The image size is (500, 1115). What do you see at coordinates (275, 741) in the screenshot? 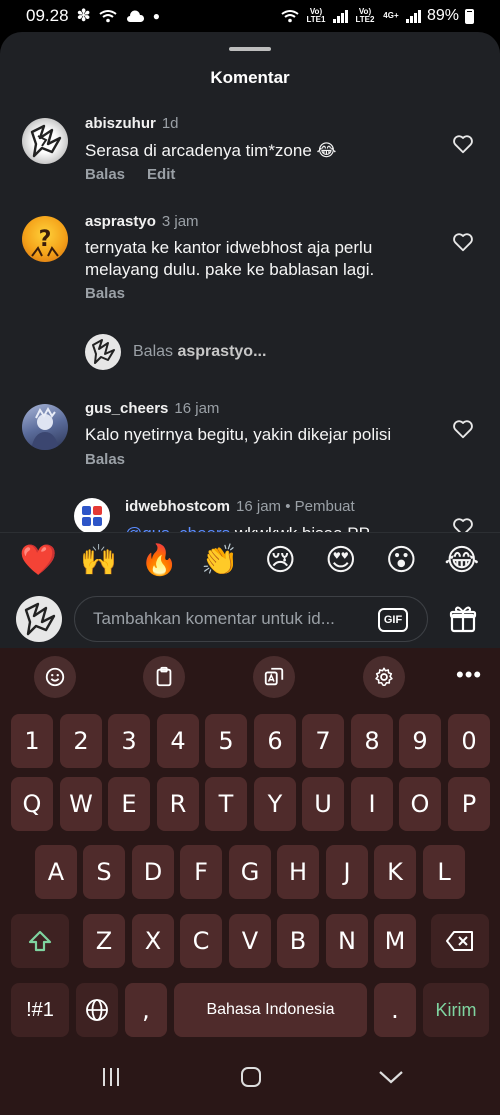
I see `key-6: 6` at bounding box center [275, 741].